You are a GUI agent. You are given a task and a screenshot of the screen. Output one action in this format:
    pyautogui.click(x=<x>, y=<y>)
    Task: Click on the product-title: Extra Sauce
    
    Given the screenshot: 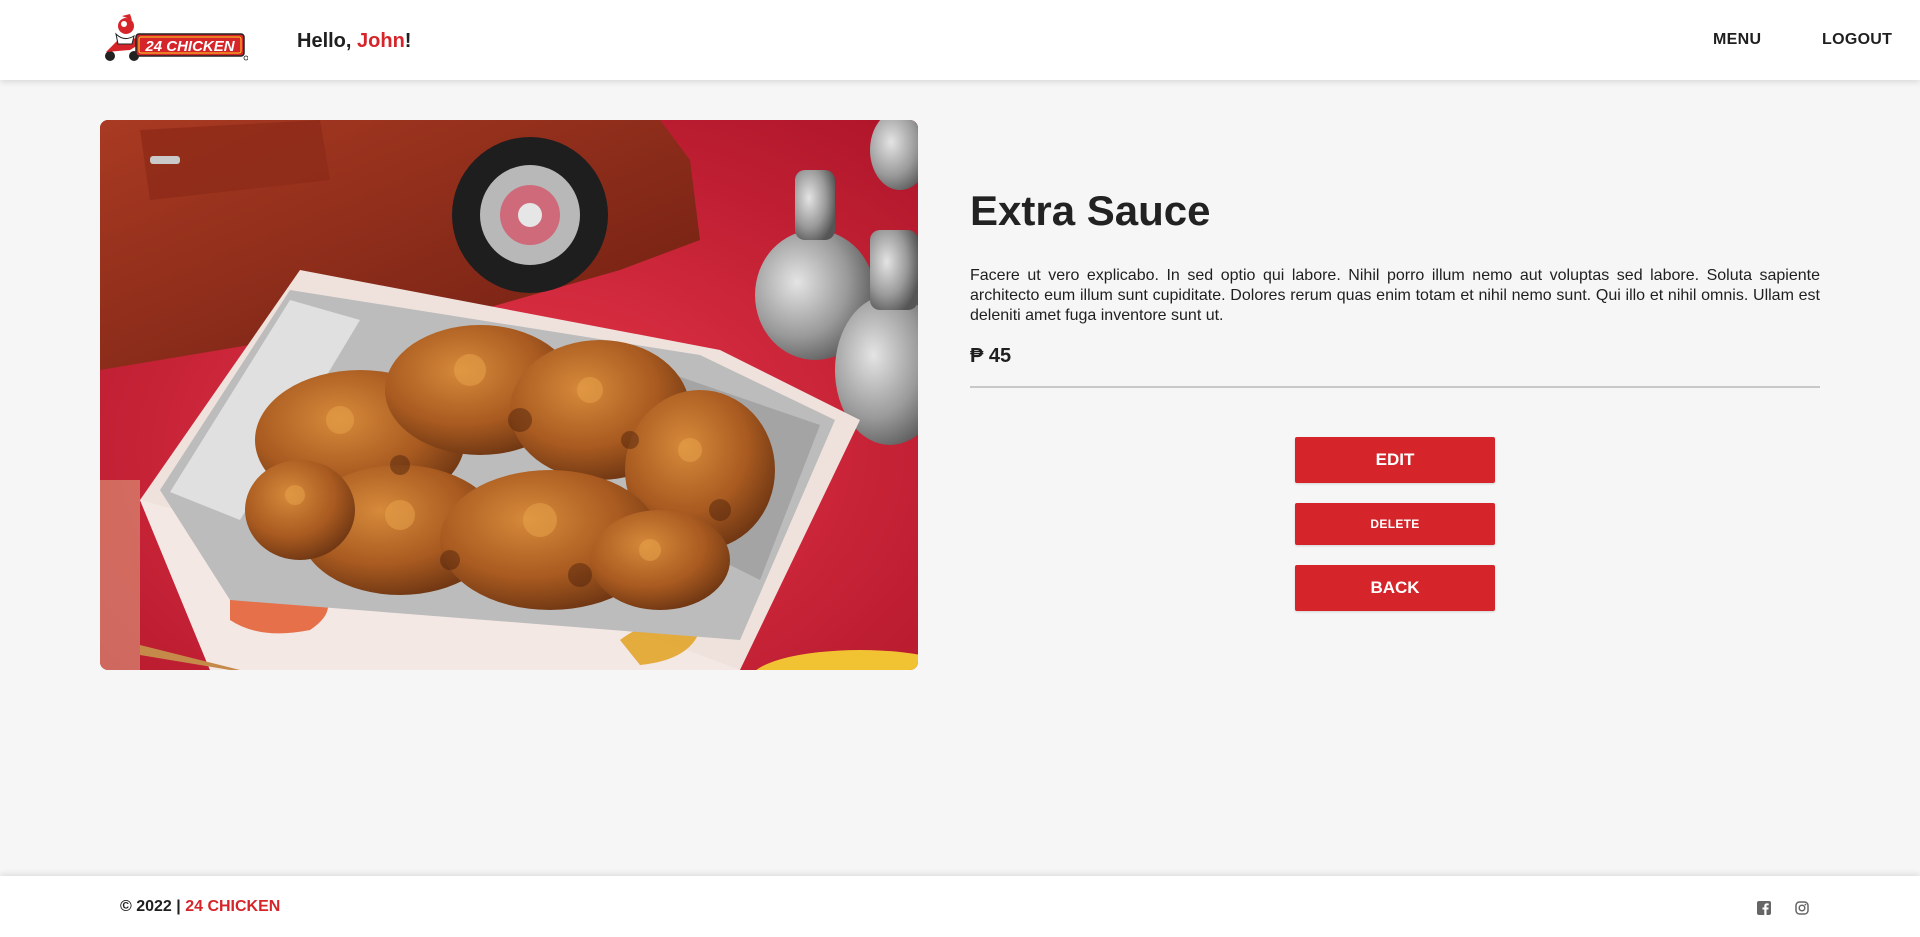 What is the action you would take?
    pyautogui.click(x=1090, y=210)
    